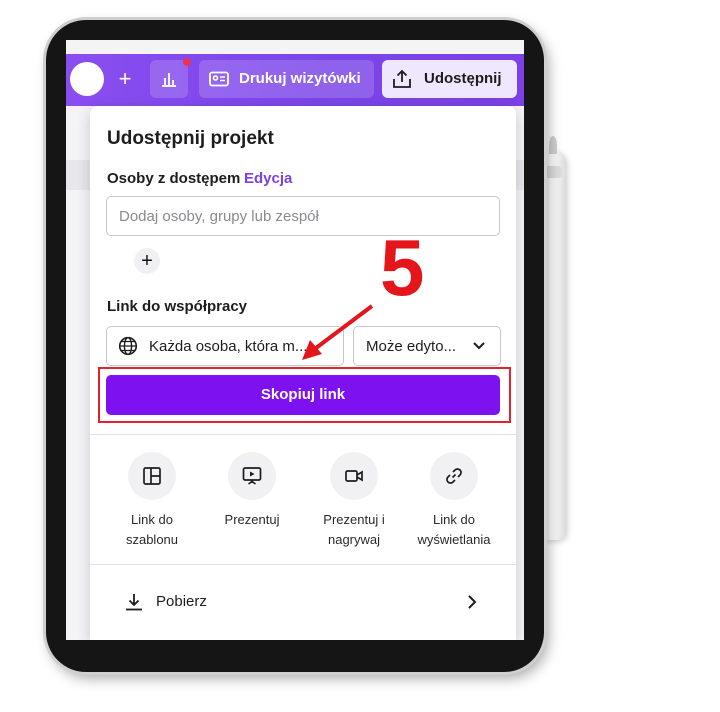 The image size is (720, 712). Describe the element at coordinates (402, 78) in the screenshot. I see `share-upload-icon` at that location.